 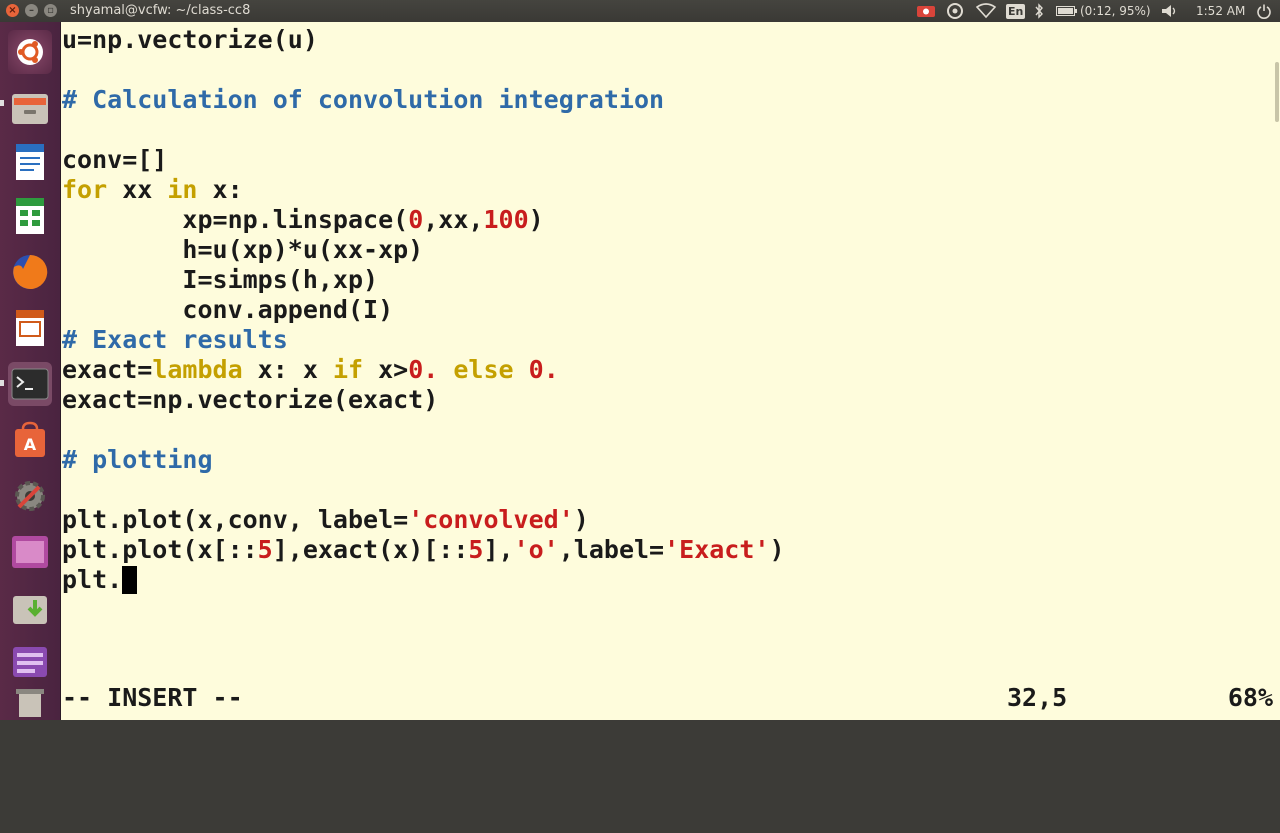 I want to click on window-controls: × – ▫, so click(x=31, y=10).